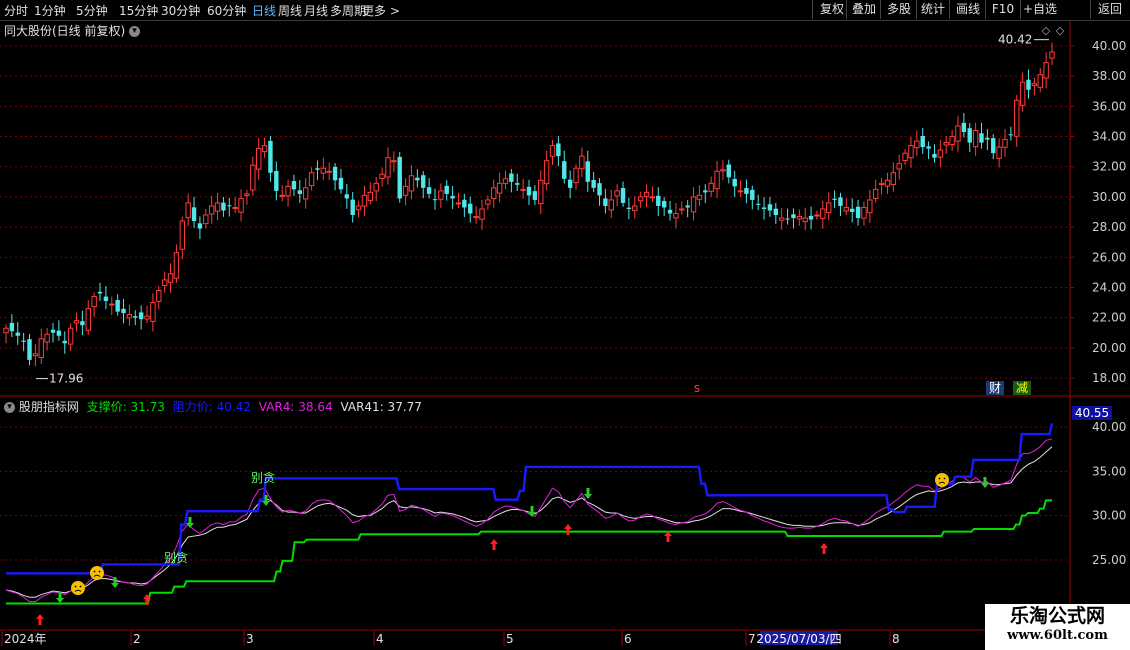  What do you see at coordinates (1109, 471) in the screenshot?
I see `indicator-tick-label: 35.00` at bounding box center [1109, 471].